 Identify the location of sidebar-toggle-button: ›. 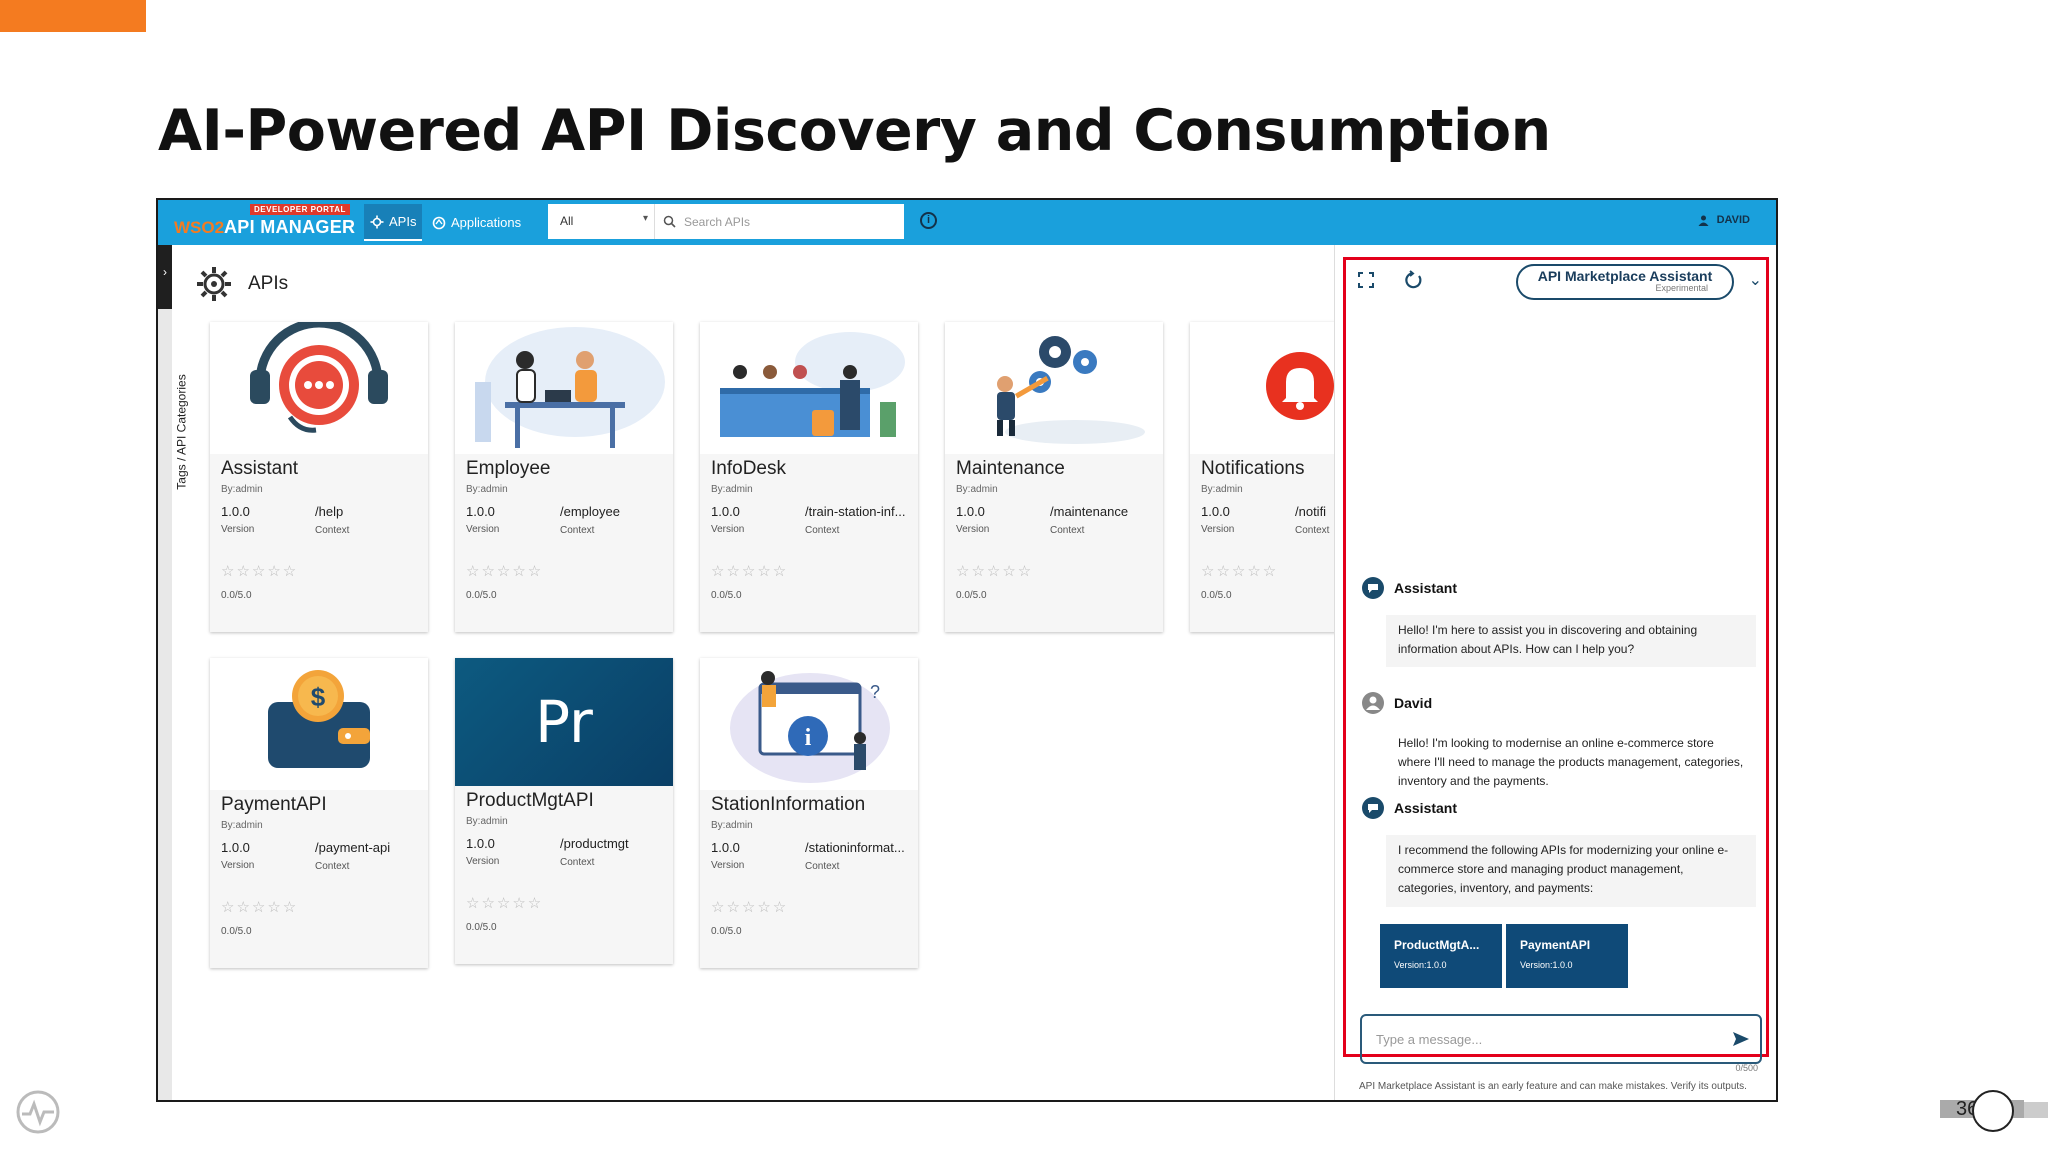
(165, 277).